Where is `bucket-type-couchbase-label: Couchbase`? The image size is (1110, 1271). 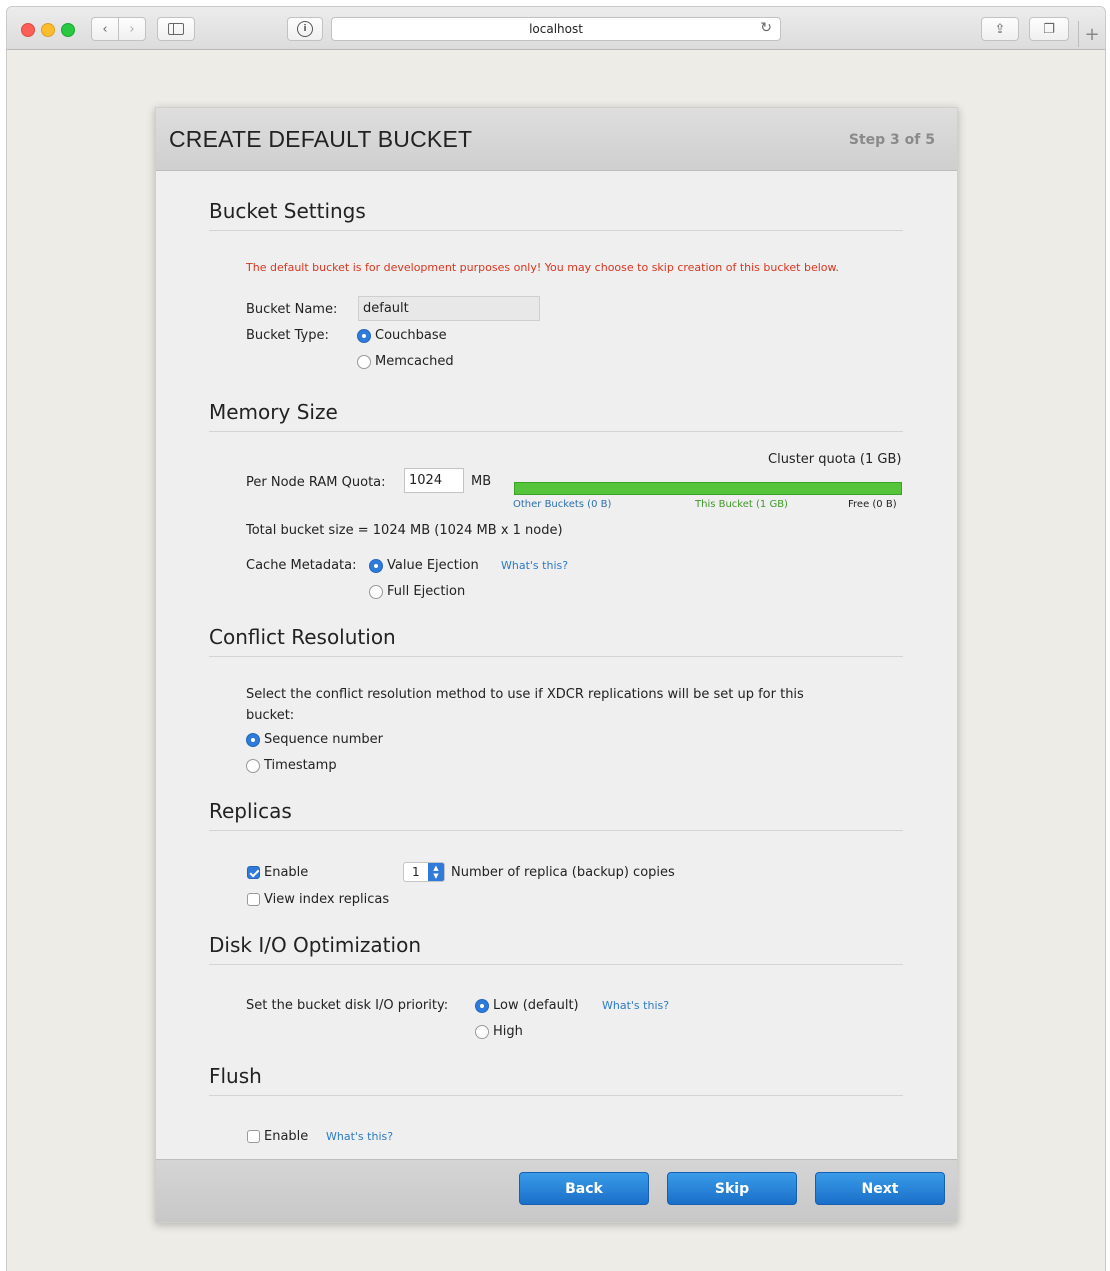
bucket-type-couchbase-label: Couchbase is located at coordinates (411, 335).